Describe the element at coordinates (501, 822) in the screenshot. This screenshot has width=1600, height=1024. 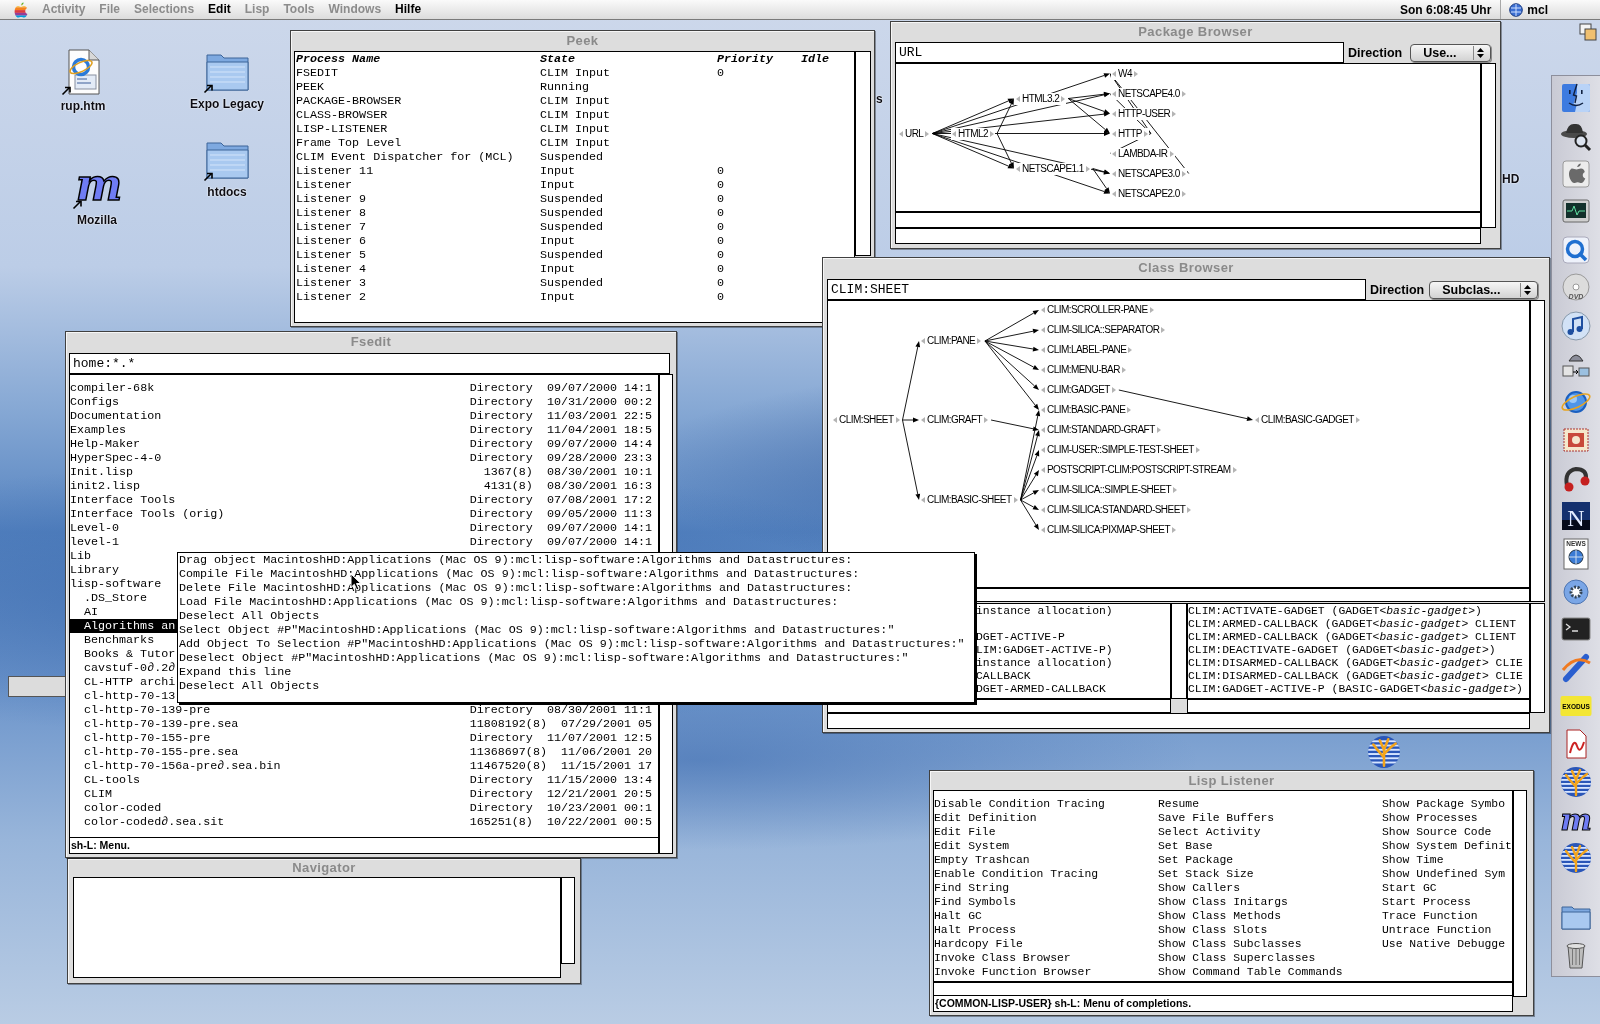
I see `file-info: 165251(8)` at that location.